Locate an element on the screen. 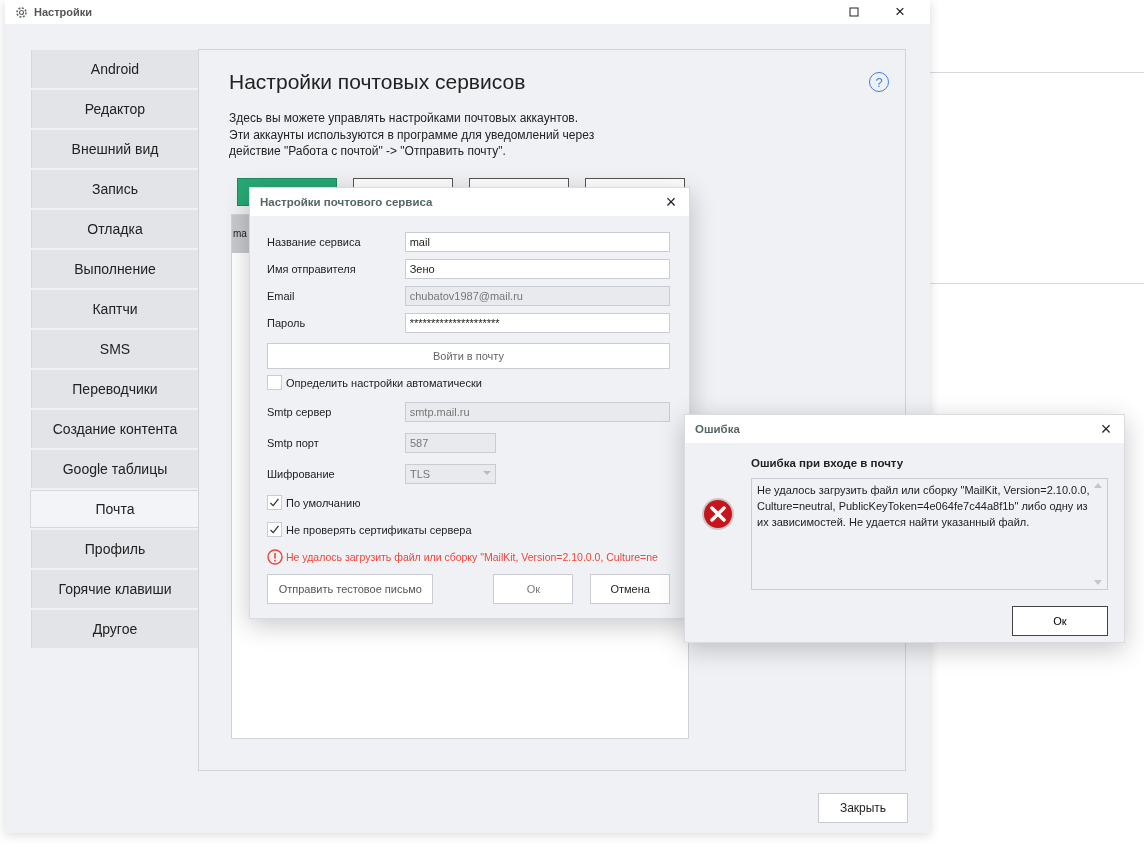 The image size is (1144, 847). error-message: Не удалось загрузить файл или сборку "MailKit, Version=2.10.0.0, Culture=neutral, PublicKeyToken=4e064fe7c44a8f1b" либо одну из их зависимостей. Не удается найти указанный файл. is located at coordinates (924, 506).